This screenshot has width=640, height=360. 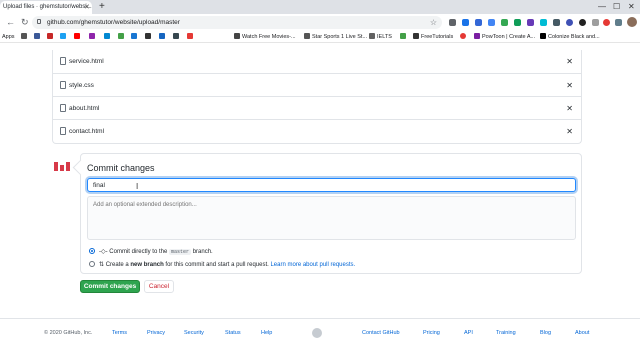 I want to click on bookmark-ielts: IELTS, so click(x=380, y=37).